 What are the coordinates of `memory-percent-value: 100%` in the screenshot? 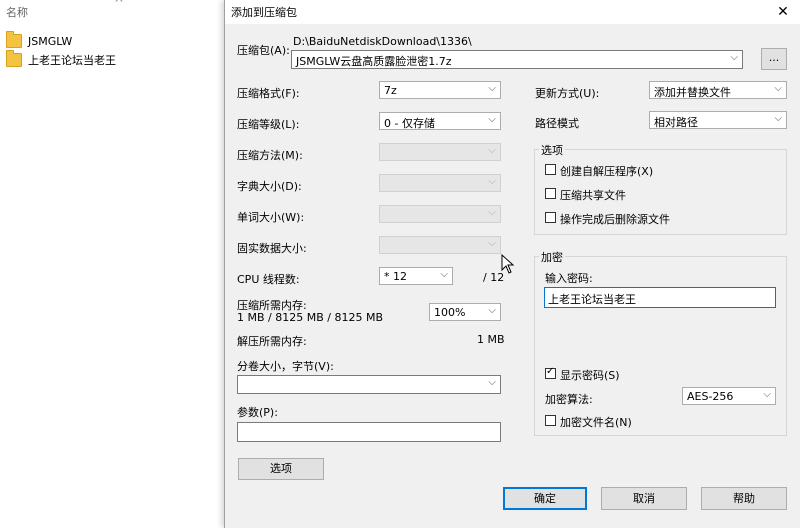 It's located at (450, 312).